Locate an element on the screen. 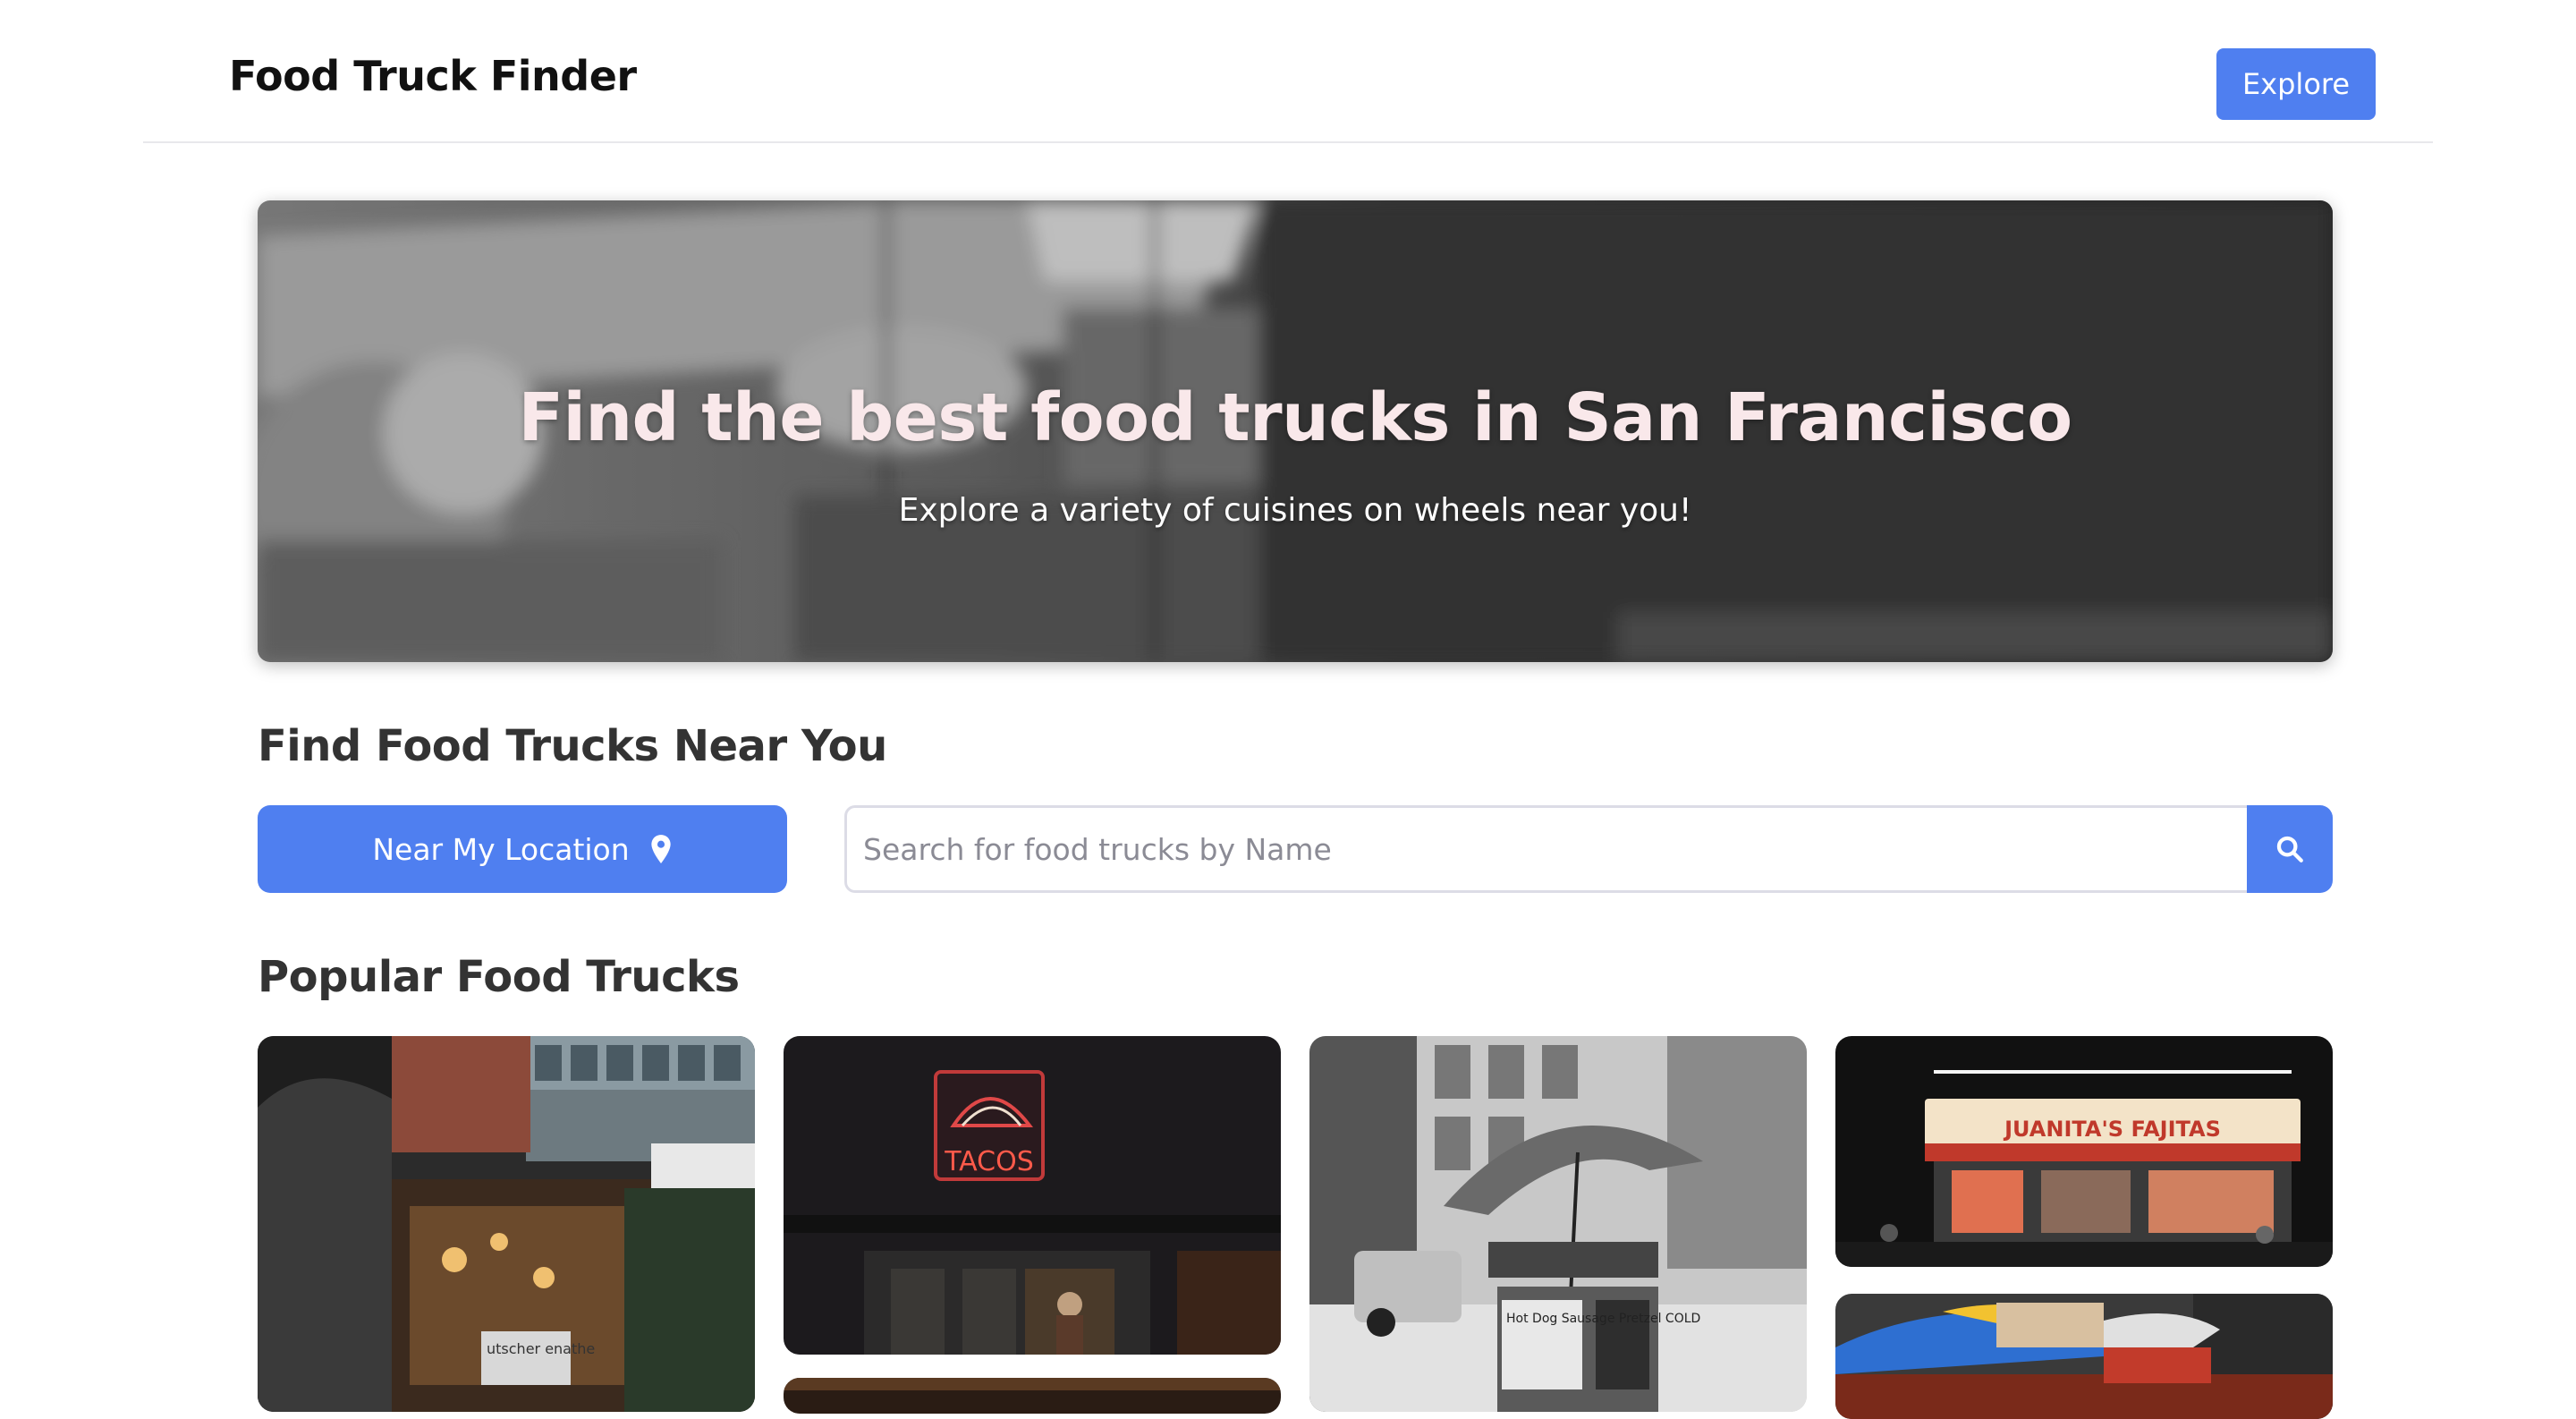  food-truck-image: Hot Dog Sausage Pretzel COLD is located at coordinates (1558, 1224).